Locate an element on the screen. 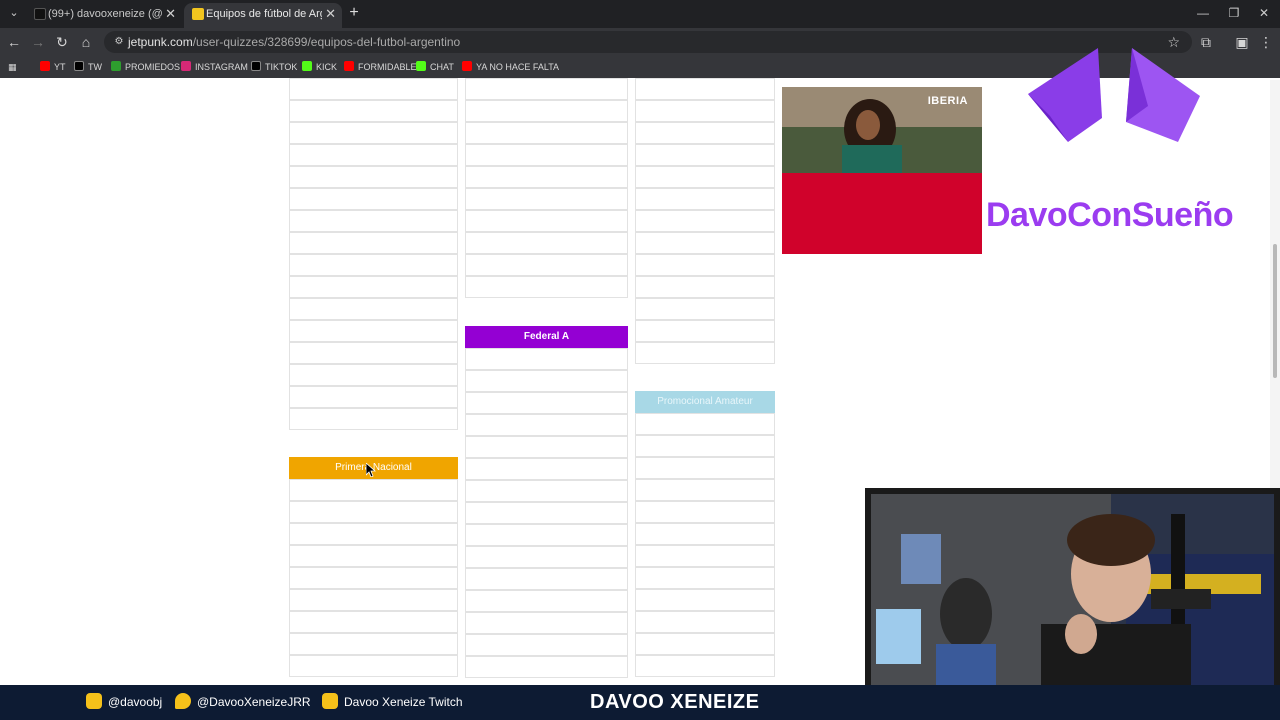 Image resolution: width=1280 pixels, height=720 pixels. tab-jetpunk: Equipos de fútbol de Argentina ✕ is located at coordinates (263, 15).